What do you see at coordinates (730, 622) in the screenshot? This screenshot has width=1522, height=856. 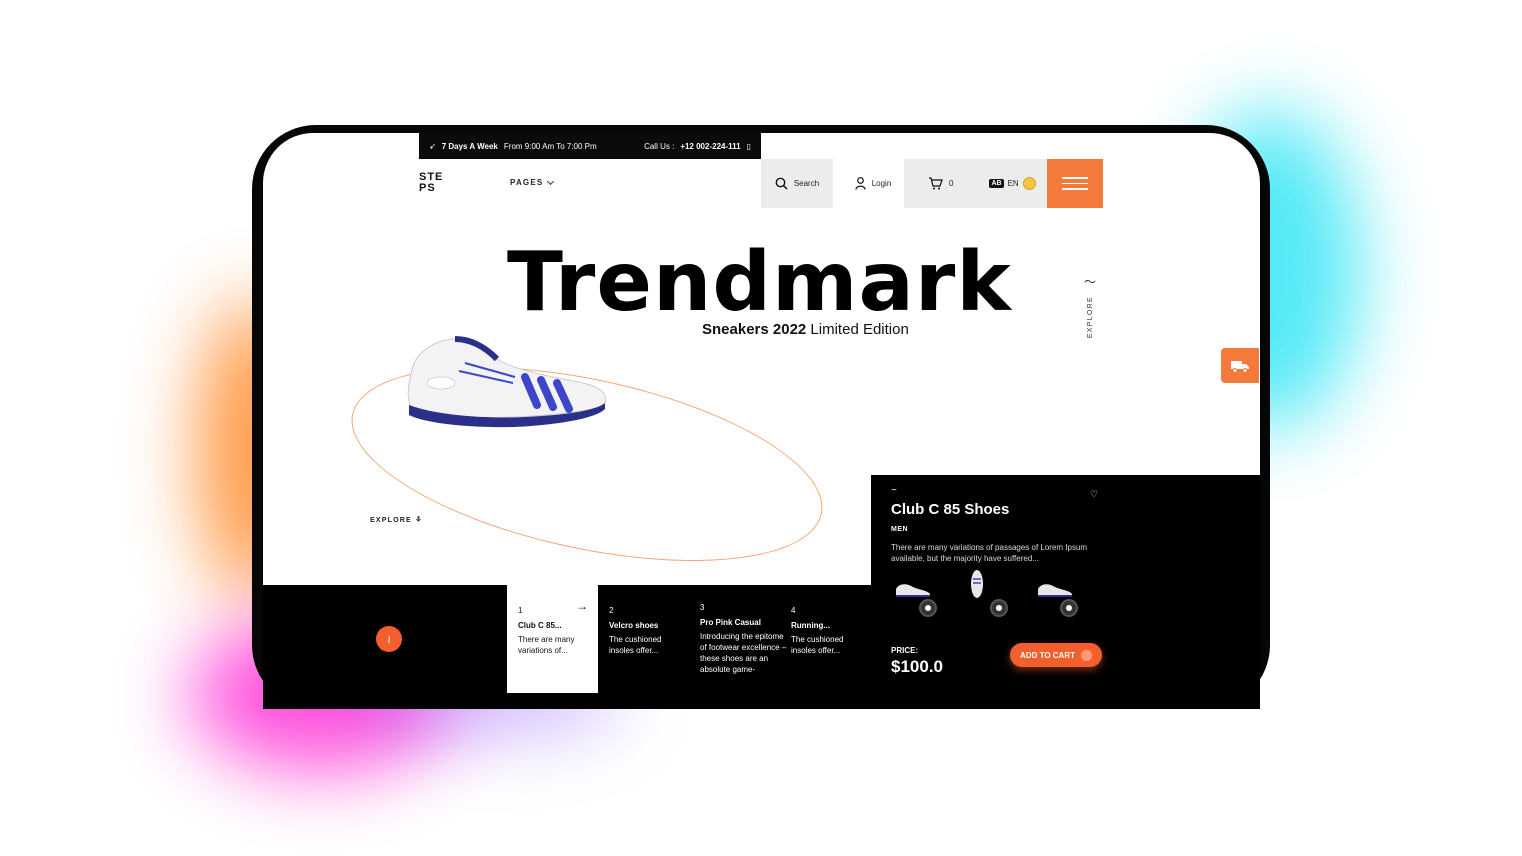 I see `card-title: Pro Pink Casual` at bounding box center [730, 622].